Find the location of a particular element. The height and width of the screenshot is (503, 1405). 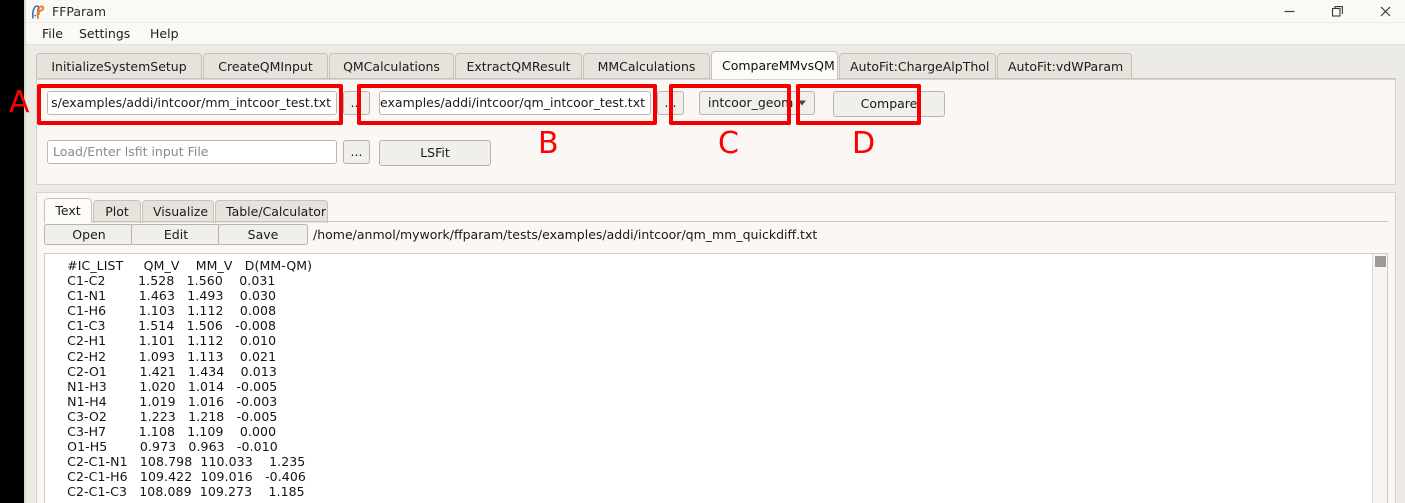

edit-button: Edit is located at coordinates (176, 234).